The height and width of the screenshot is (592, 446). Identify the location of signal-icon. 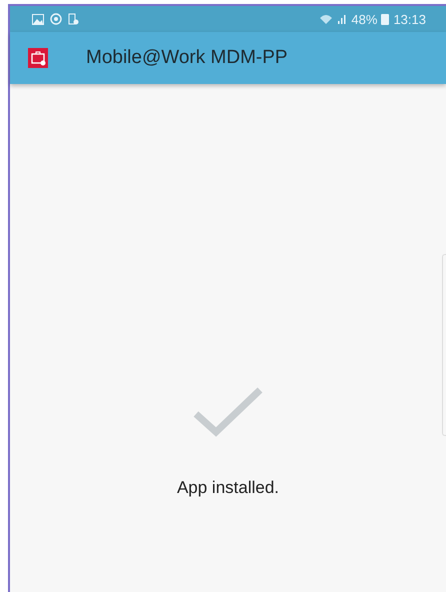
(342, 19).